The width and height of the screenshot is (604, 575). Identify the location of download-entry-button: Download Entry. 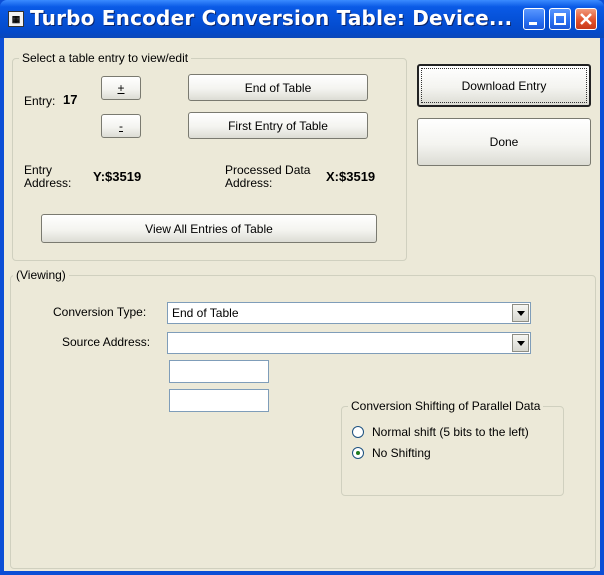
(504, 85).